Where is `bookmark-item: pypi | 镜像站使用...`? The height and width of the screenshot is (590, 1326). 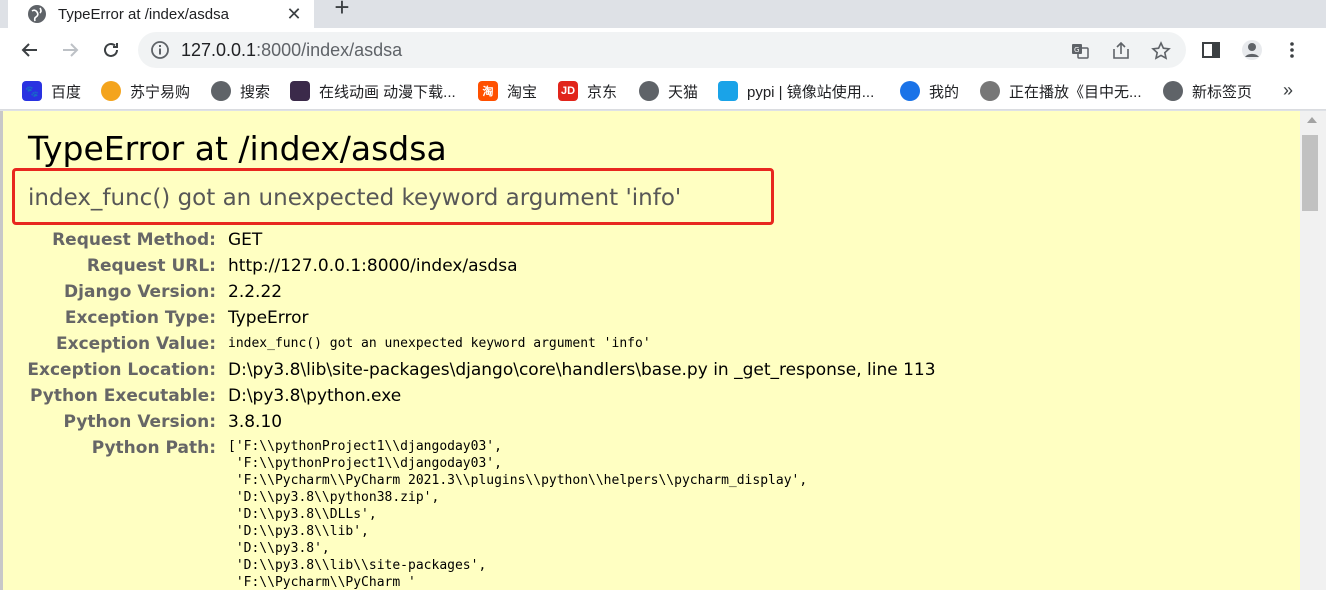 bookmark-item: pypi | 镜像站使用... is located at coordinates (796, 91).